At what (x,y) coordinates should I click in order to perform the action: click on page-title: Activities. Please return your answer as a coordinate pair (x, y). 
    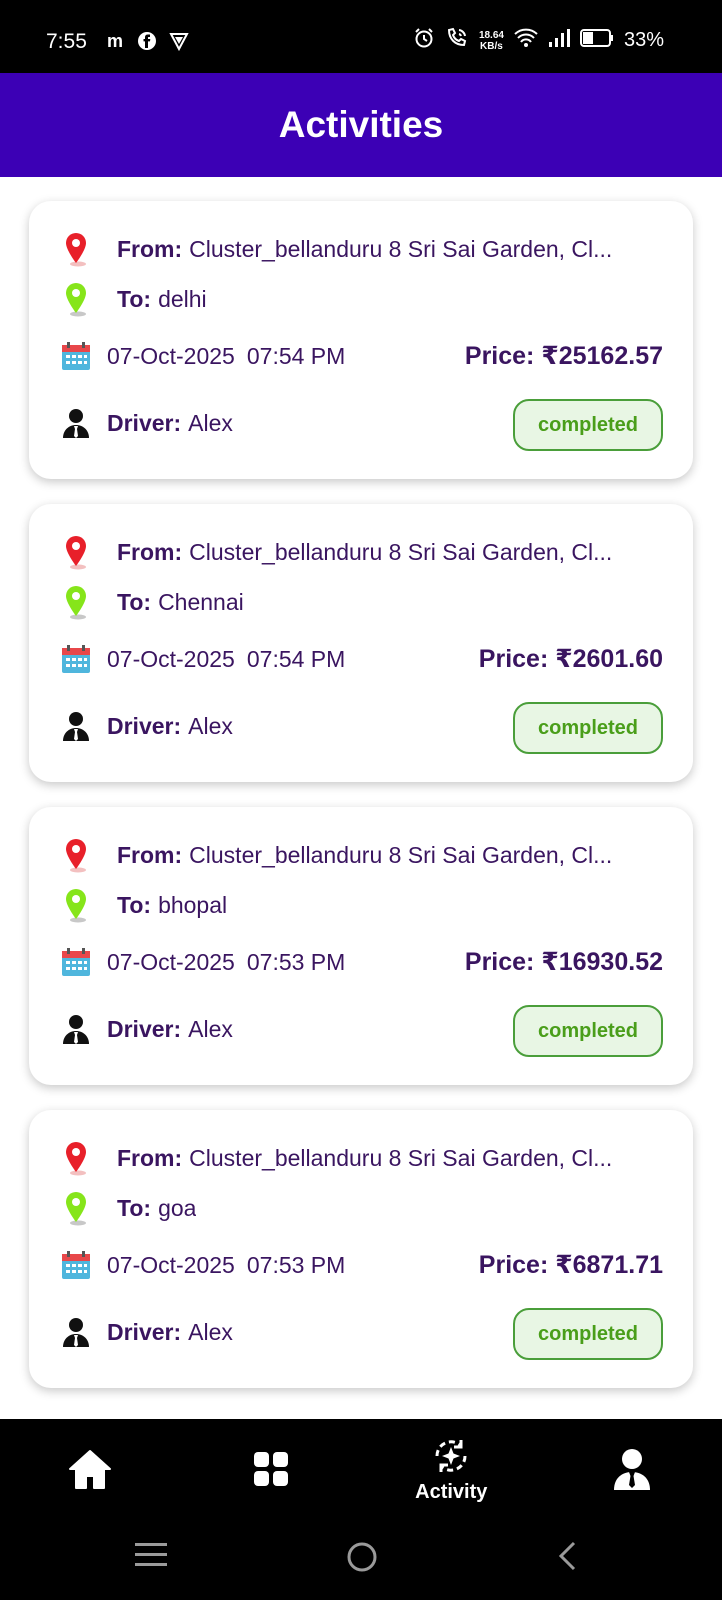
    Looking at the image, I should click on (361, 124).